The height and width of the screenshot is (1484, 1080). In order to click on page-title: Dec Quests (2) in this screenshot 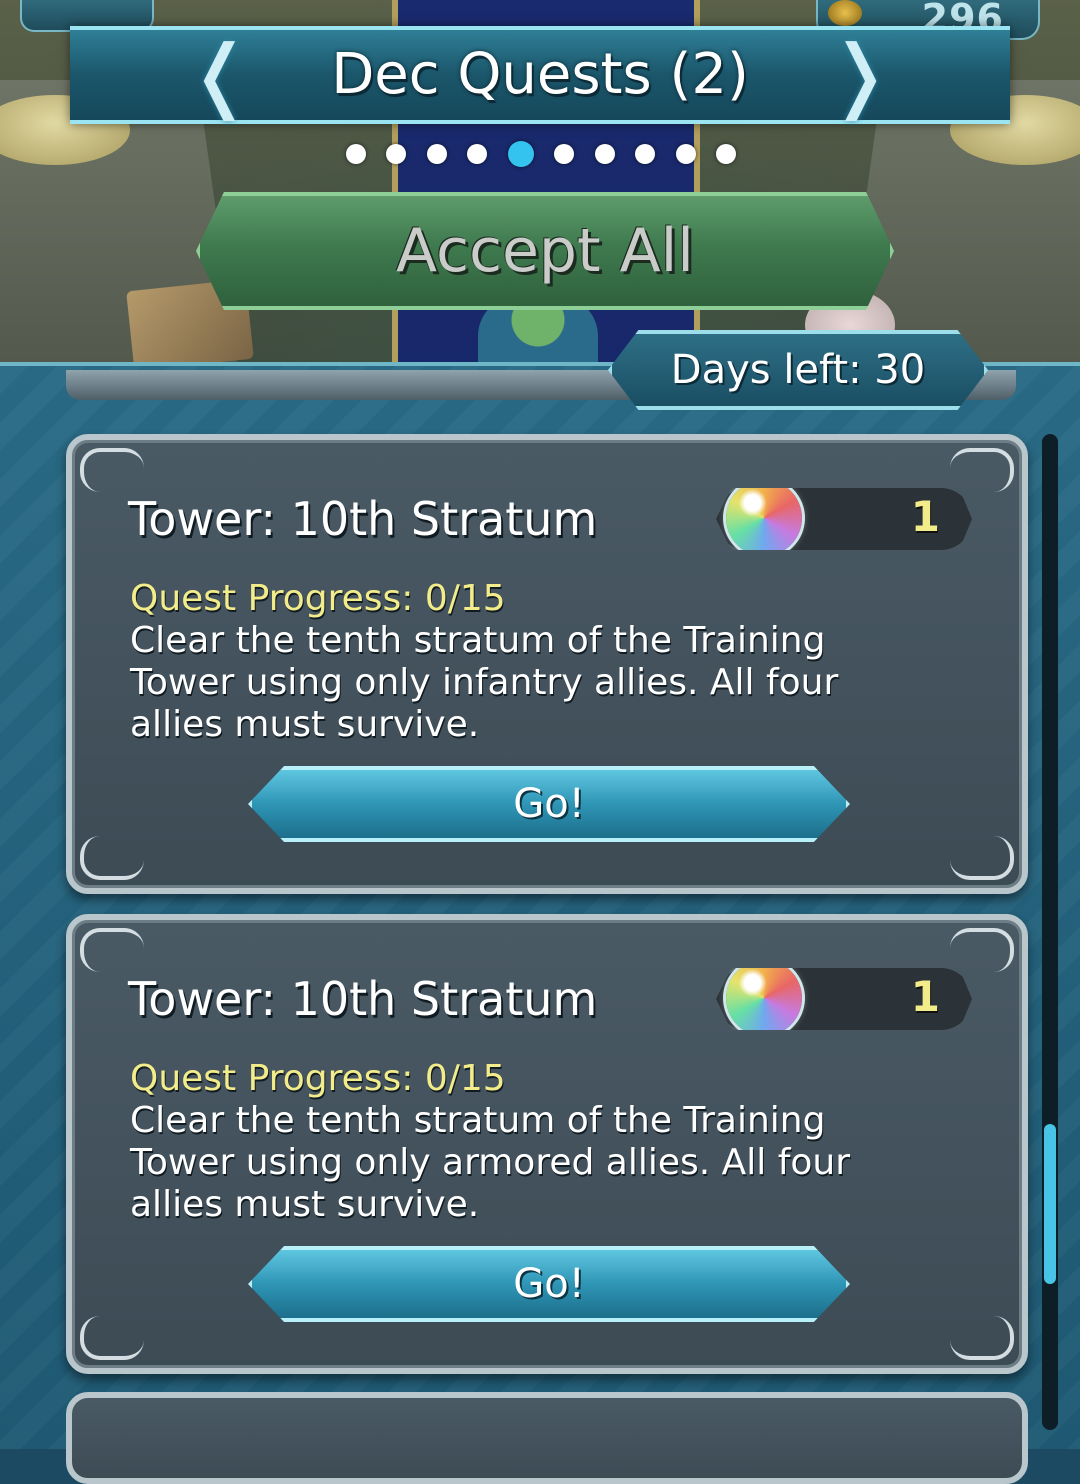, I will do `click(540, 74)`.